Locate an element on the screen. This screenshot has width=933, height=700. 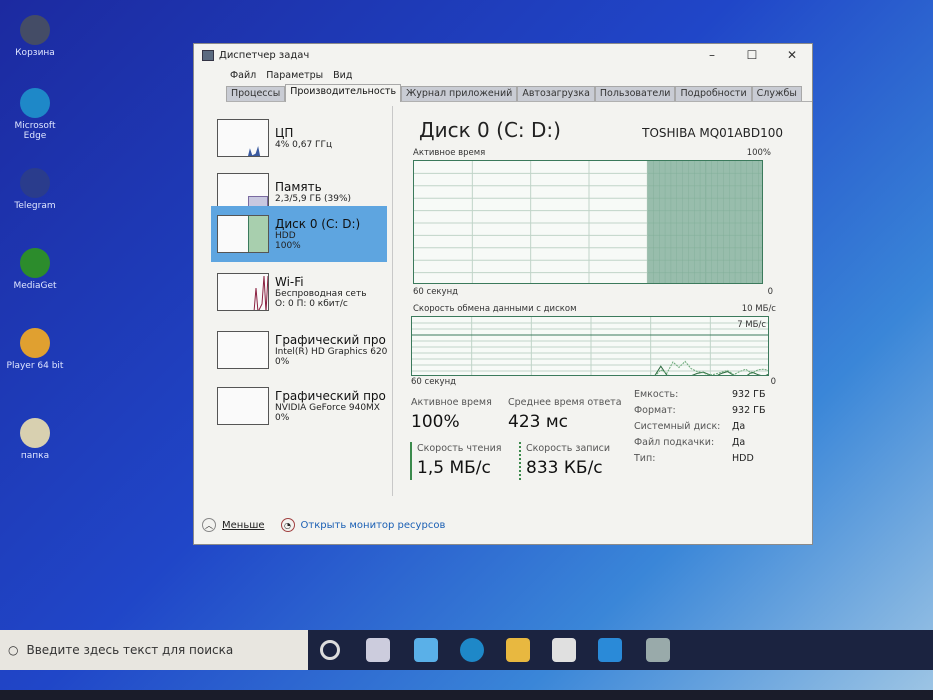
menu-item: Файл is located at coordinates (243, 75).